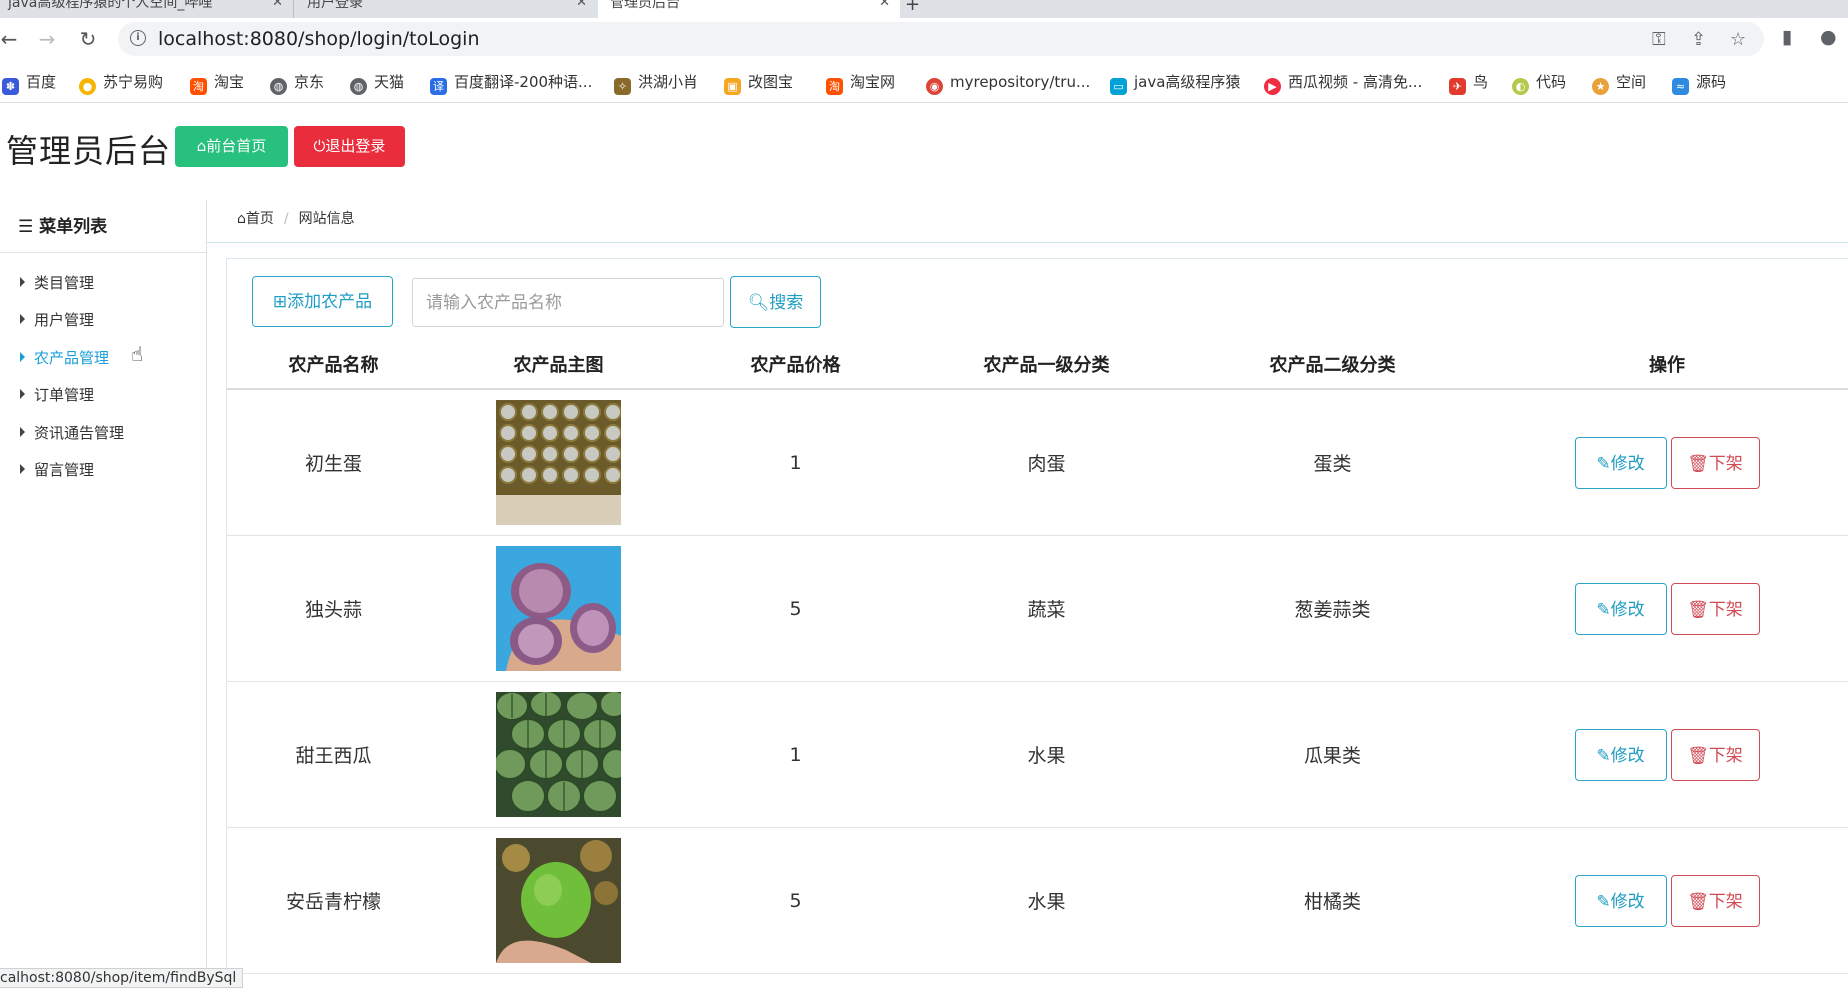 The height and width of the screenshot is (988, 1848). Describe the element at coordinates (1680, 86) in the screenshot. I see `whale-icon: ≈` at that location.